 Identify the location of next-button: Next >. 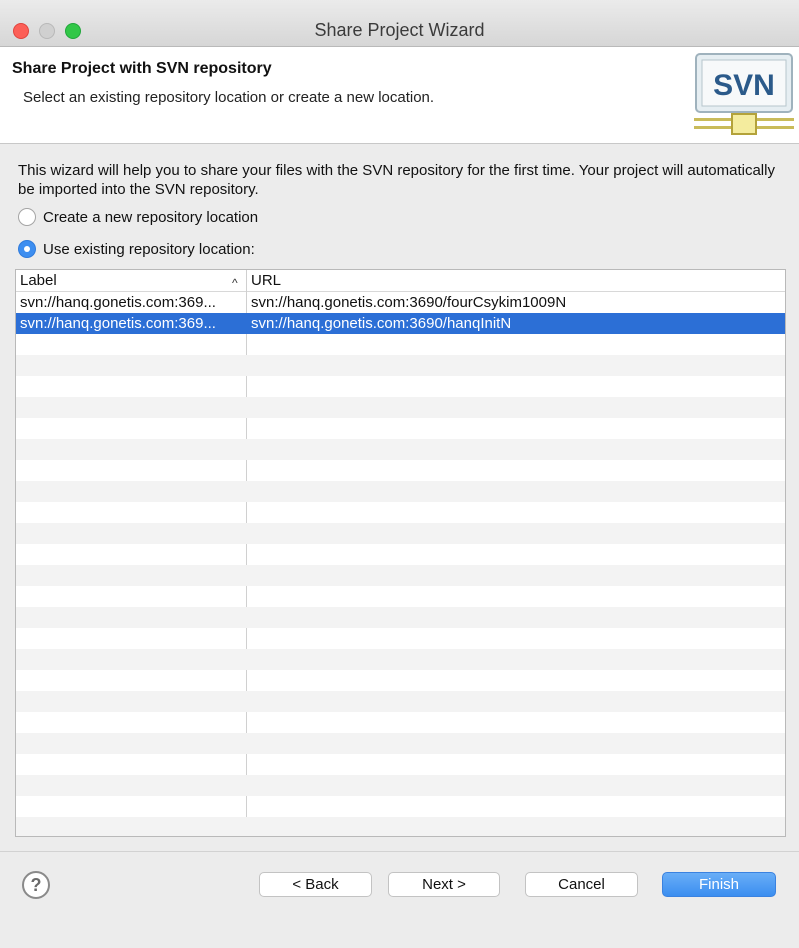
(444, 884).